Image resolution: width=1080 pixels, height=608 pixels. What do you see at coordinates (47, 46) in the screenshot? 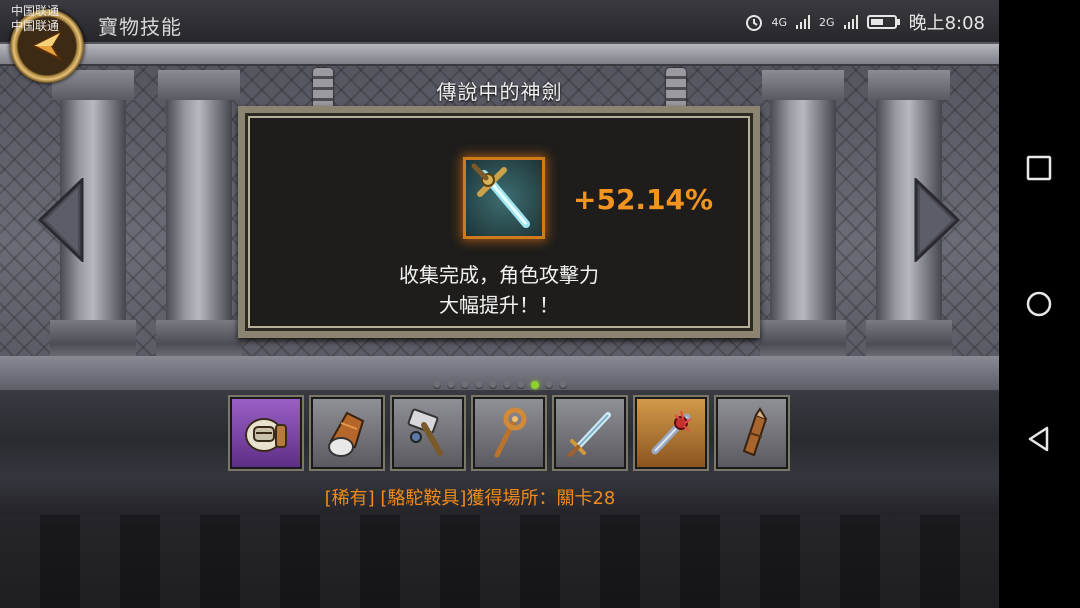
I see `back-arrow-icon` at bounding box center [47, 46].